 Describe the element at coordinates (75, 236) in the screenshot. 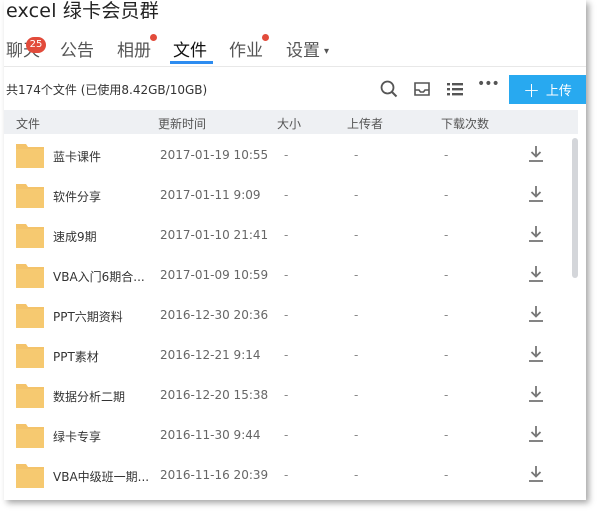

I see `file-name: 速成9期` at that location.